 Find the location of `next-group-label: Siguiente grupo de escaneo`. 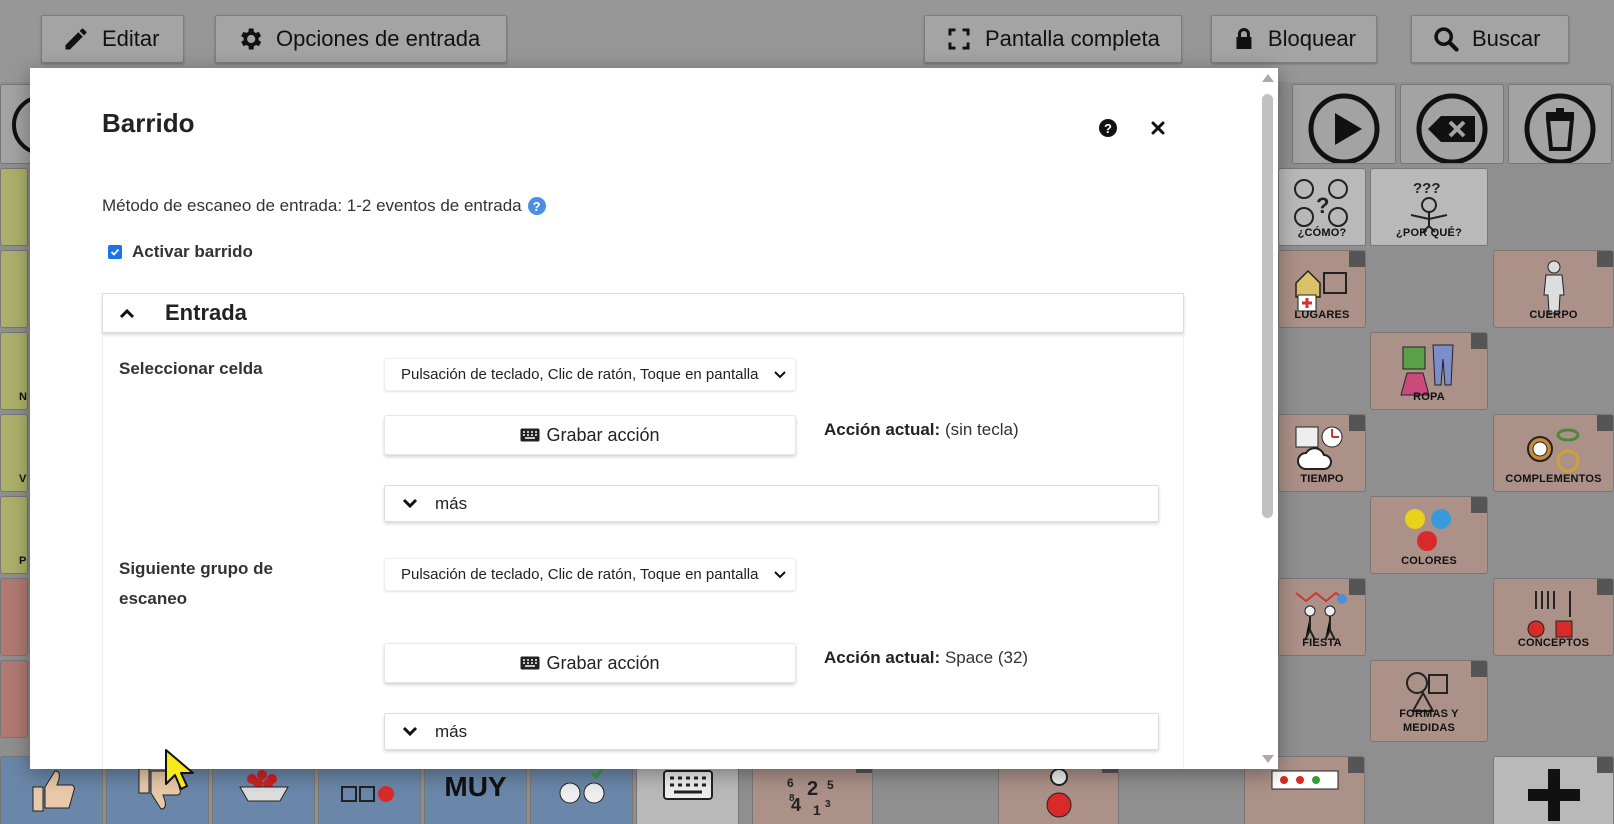

next-group-label: Siguiente grupo de escaneo is located at coordinates (196, 583).